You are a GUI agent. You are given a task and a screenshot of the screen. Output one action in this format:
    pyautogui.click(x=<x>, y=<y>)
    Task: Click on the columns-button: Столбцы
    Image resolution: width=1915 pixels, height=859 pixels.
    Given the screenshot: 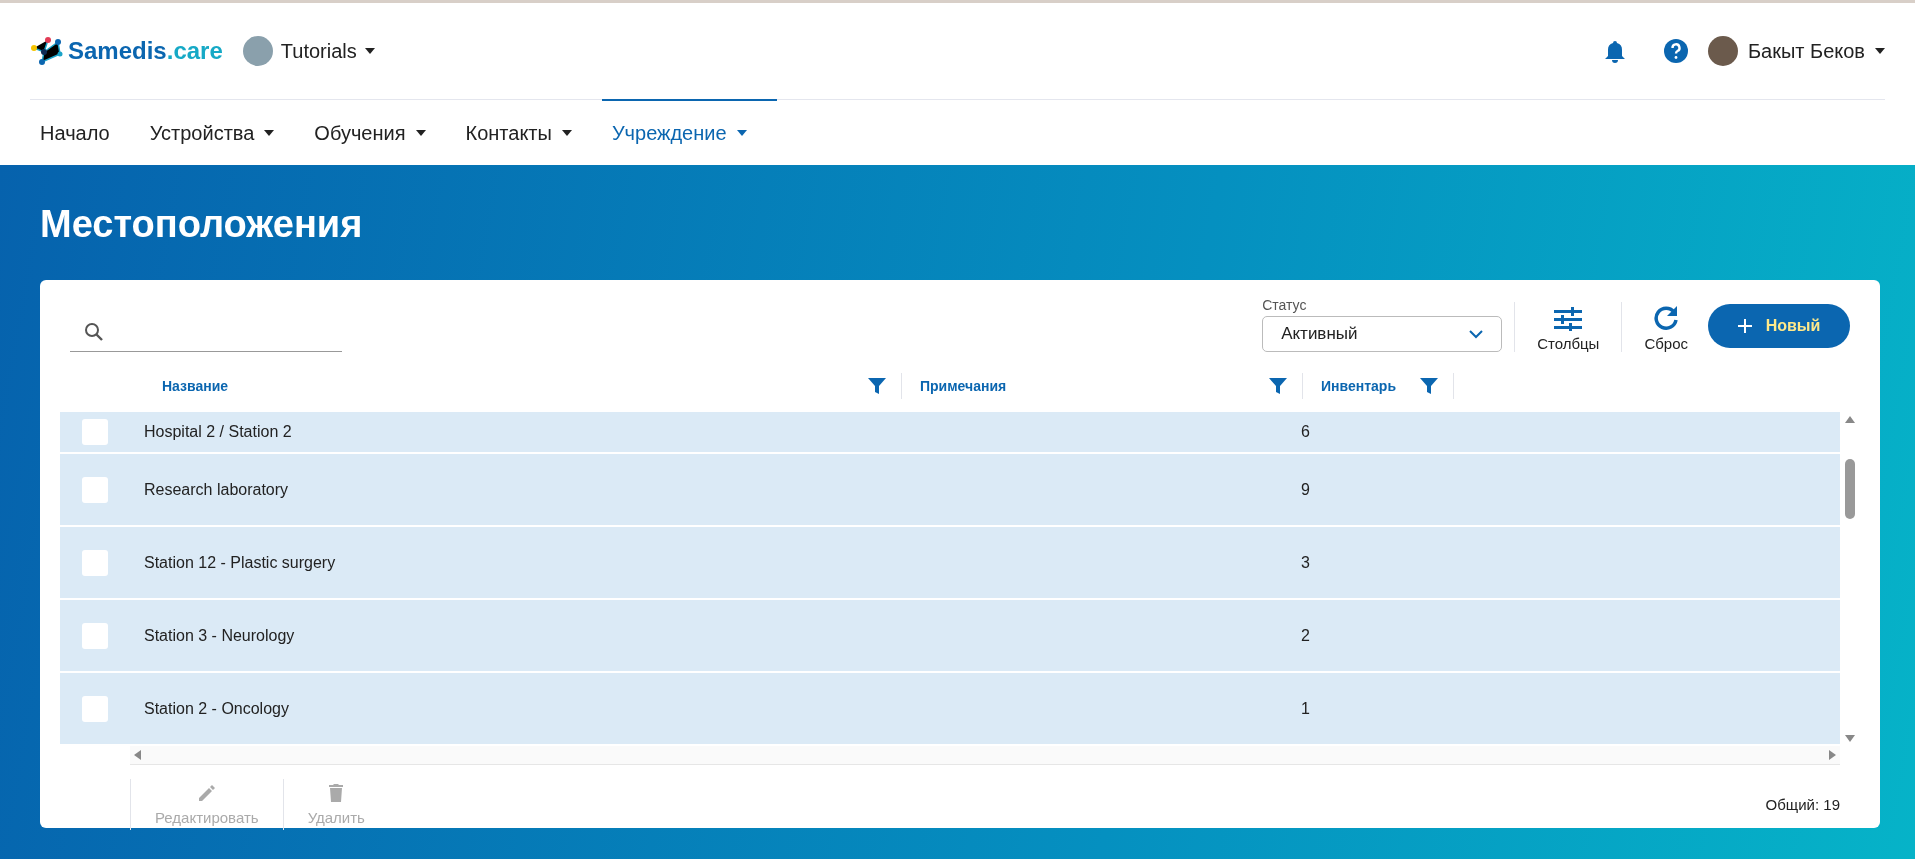 What is the action you would take?
    pyautogui.click(x=1568, y=329)
    